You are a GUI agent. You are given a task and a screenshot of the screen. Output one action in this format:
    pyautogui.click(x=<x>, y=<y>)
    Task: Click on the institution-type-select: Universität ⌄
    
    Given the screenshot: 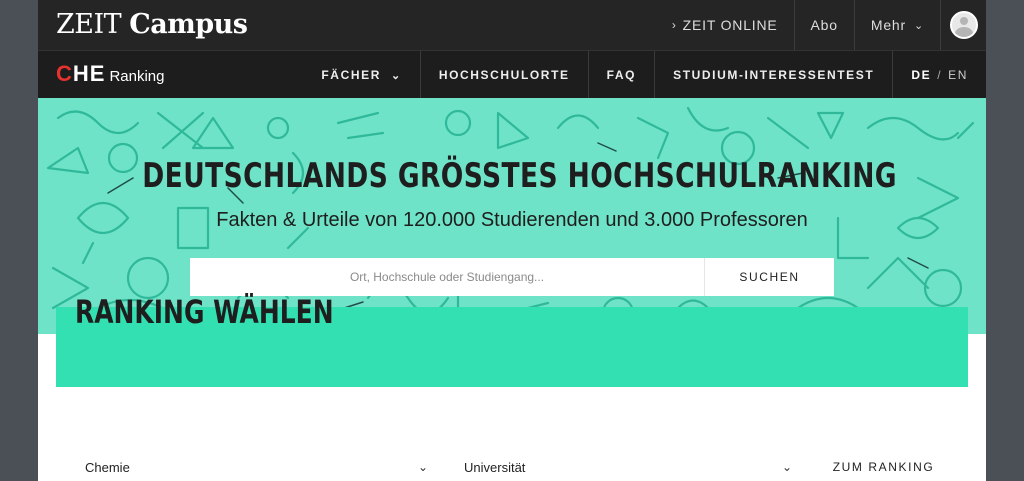 What is the action you would take?
    pyautogui.click(x=628, y=466)
    